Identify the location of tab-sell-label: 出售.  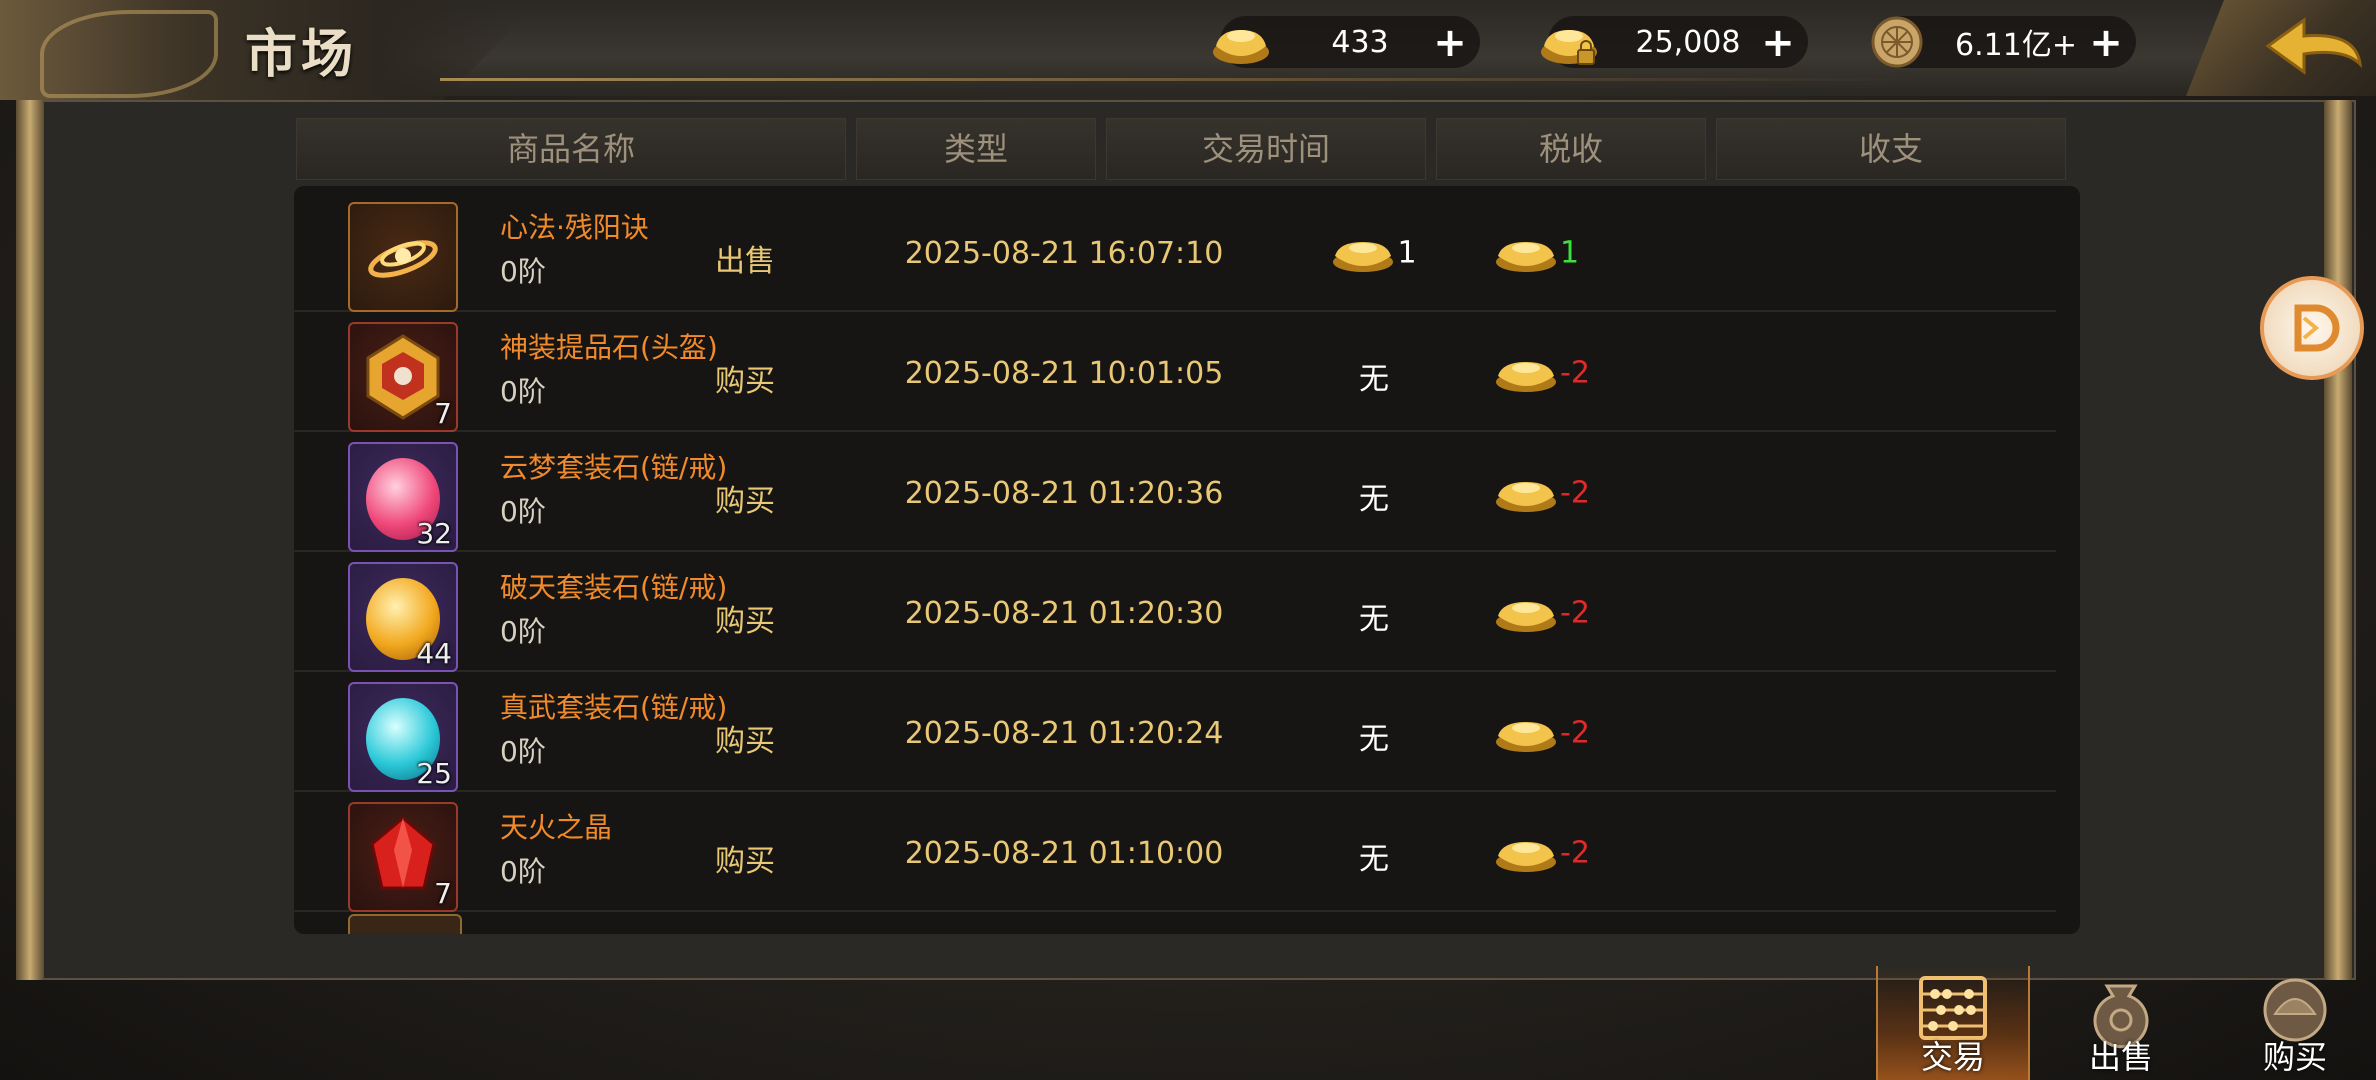
(2120, 1057).